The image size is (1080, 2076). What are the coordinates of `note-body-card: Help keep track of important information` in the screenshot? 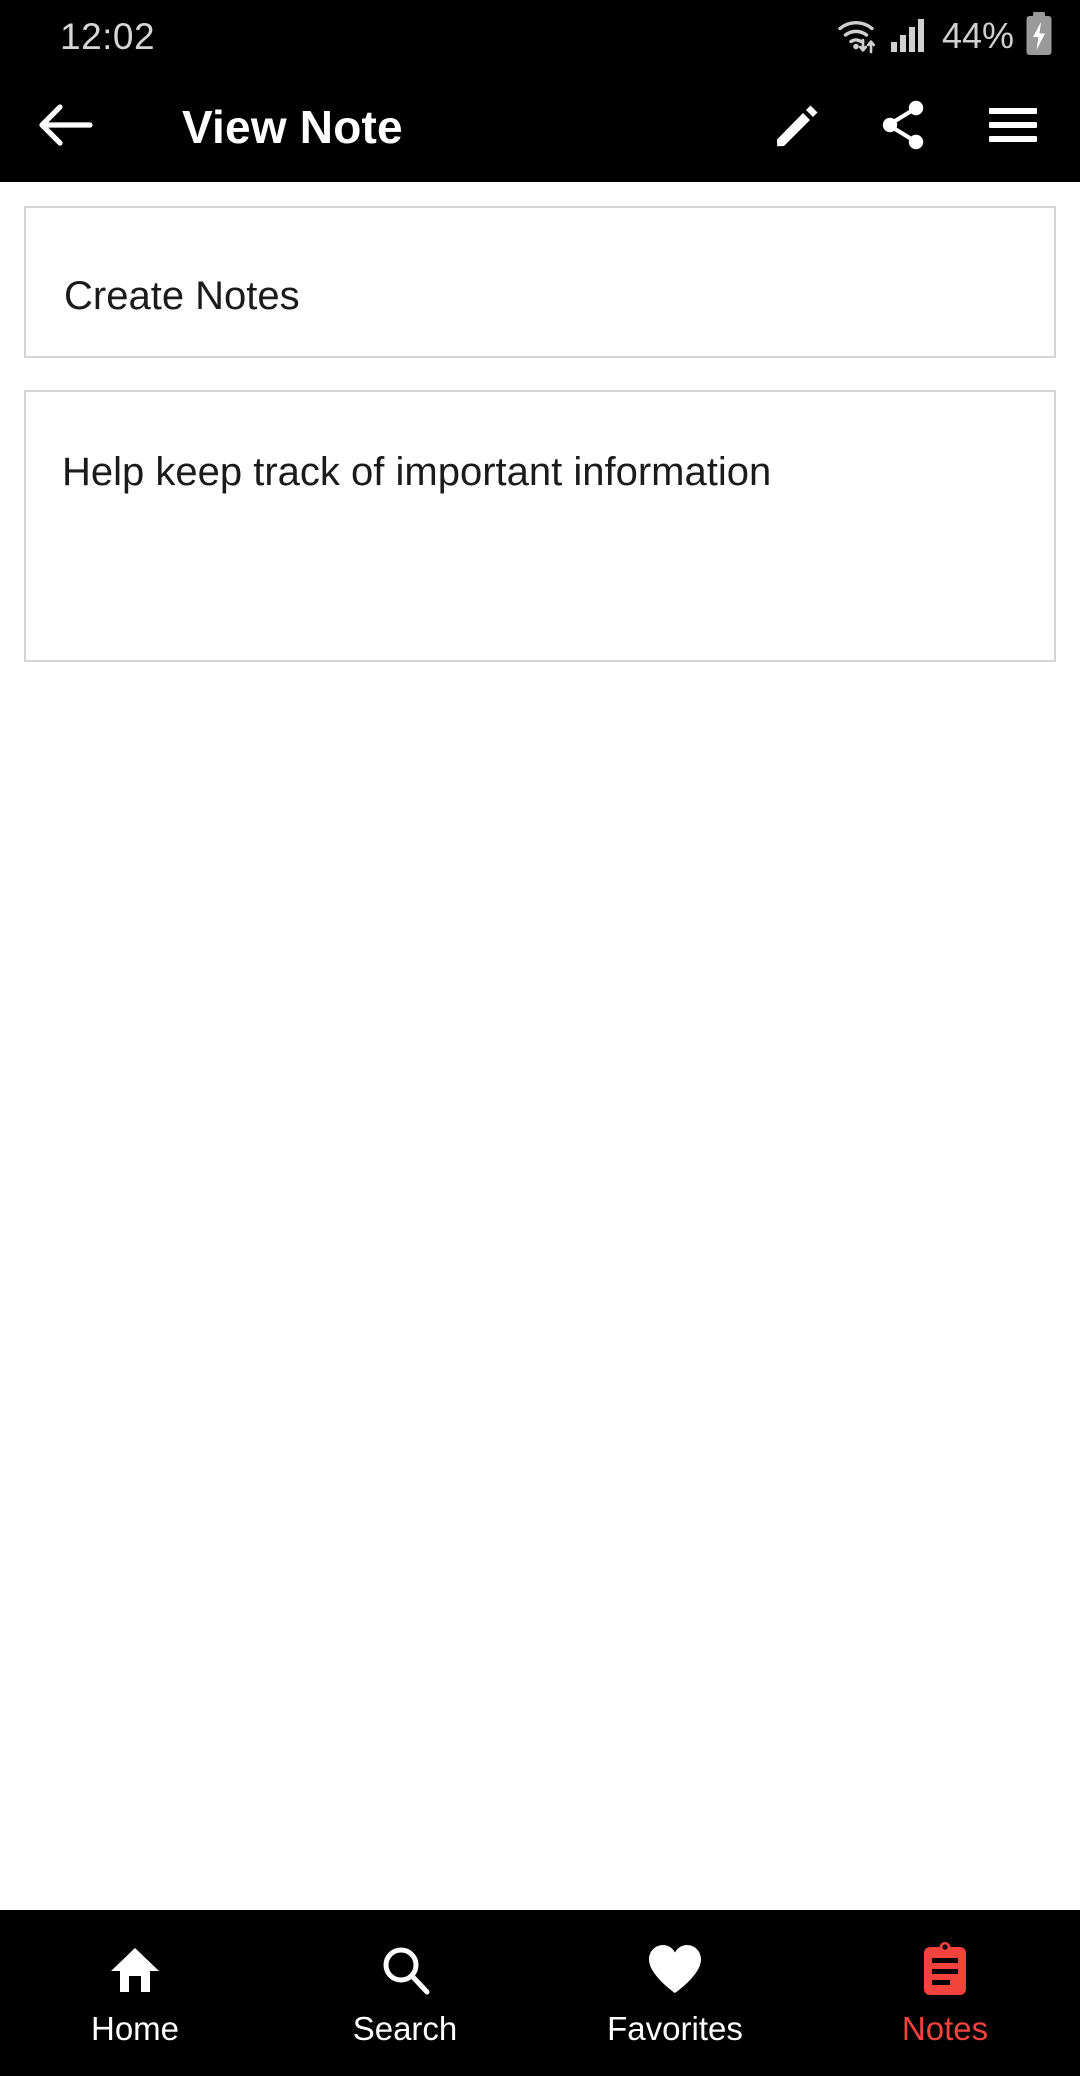 It's located at (540, 526).